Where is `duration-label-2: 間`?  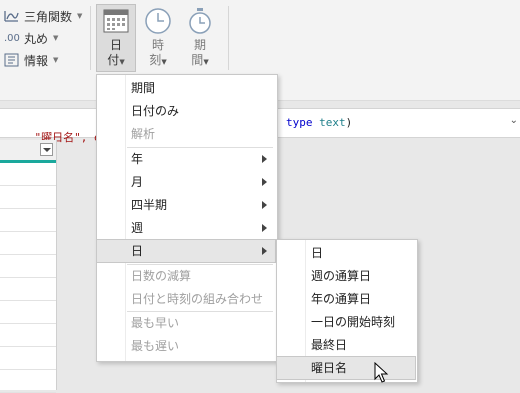
duration-label-2: 間 is located at coordinates (197, 60).